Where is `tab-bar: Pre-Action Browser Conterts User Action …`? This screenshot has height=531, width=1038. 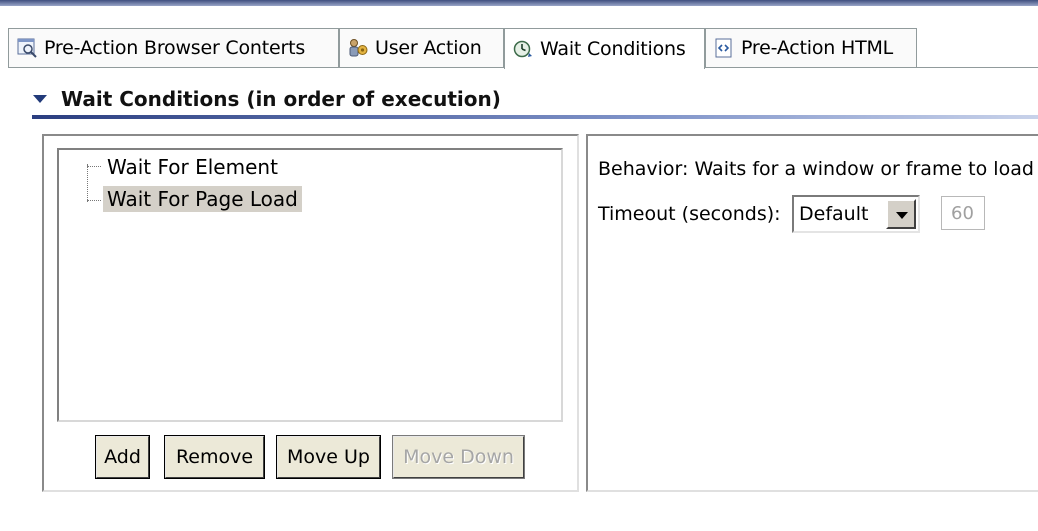
tab-bar: Pre-Action Browser Conterts User Action … is located at coordinates (523, 48).